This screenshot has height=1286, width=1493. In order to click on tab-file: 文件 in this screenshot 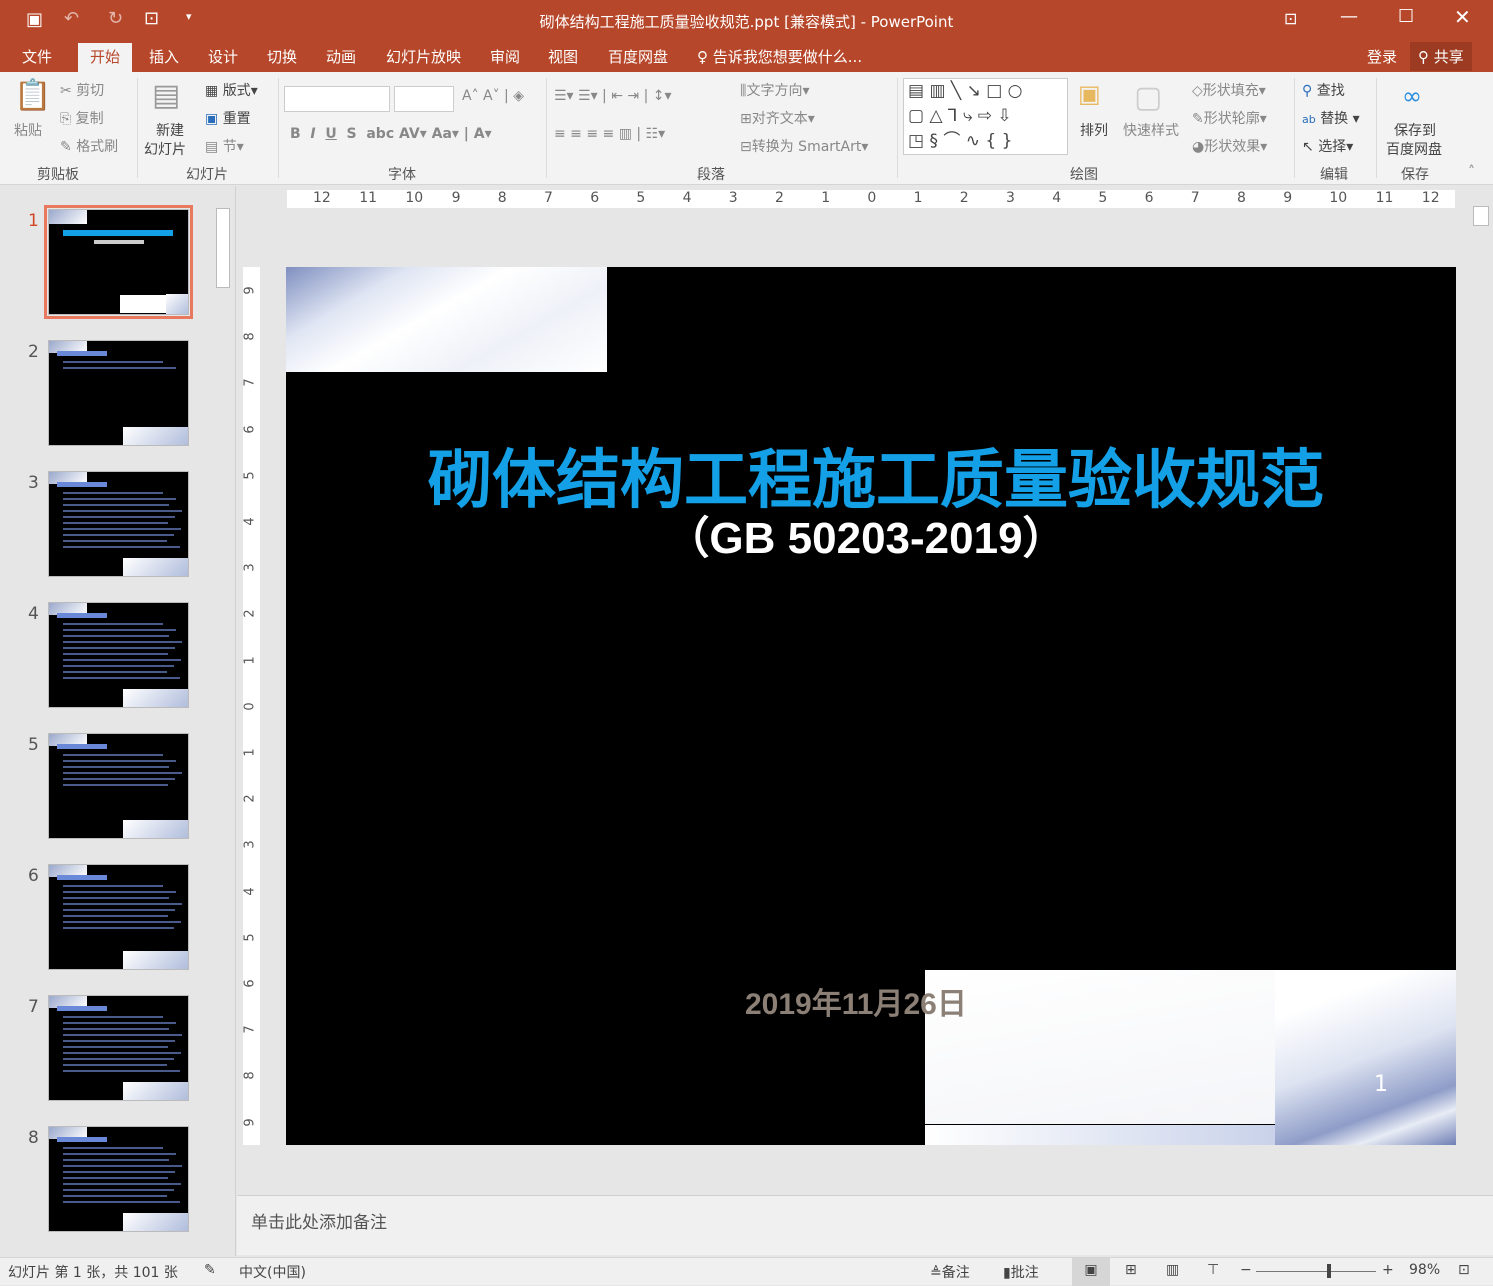, I will do `click(37, 56)`.